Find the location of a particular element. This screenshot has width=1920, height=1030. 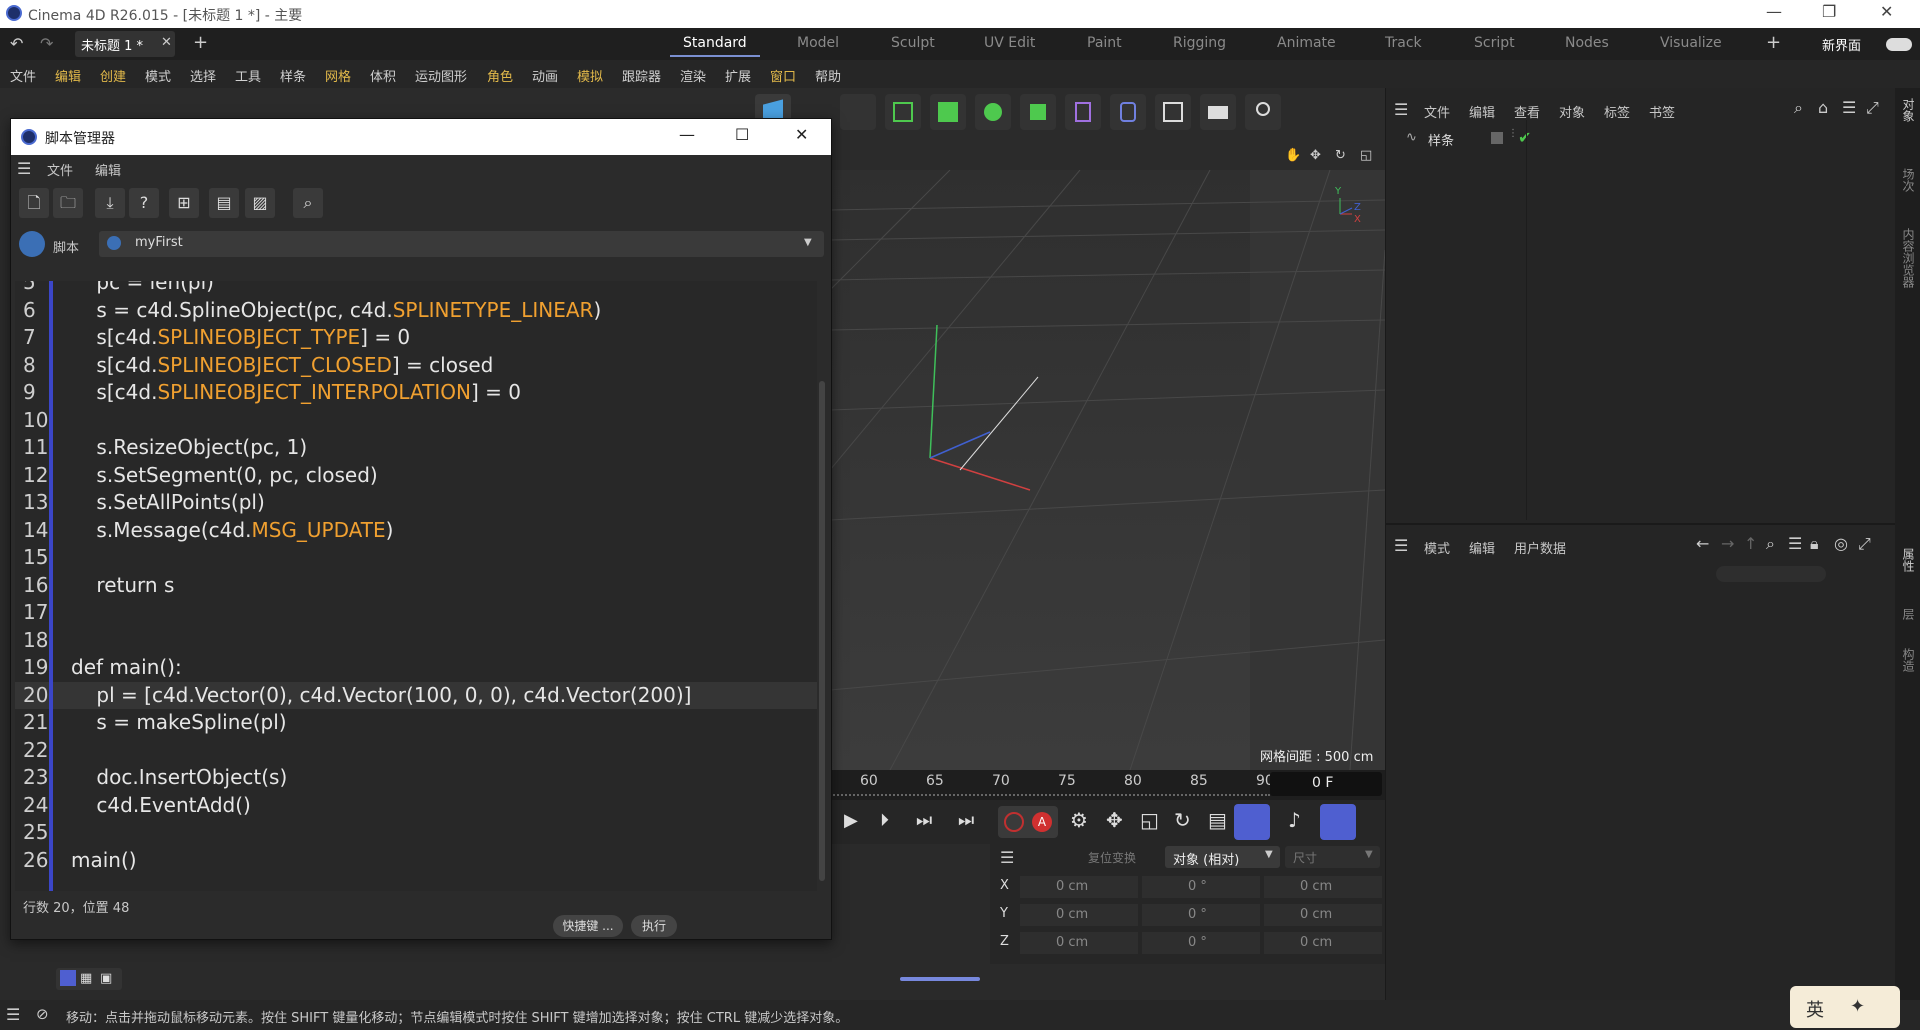

play-icon: ▶ is located at coordinates (851, 820).